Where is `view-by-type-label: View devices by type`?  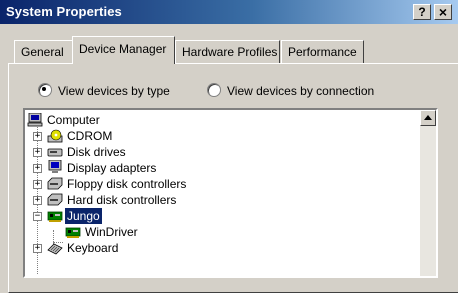 view-by-type-label: View devices by type is located at coordinates (114, 91).